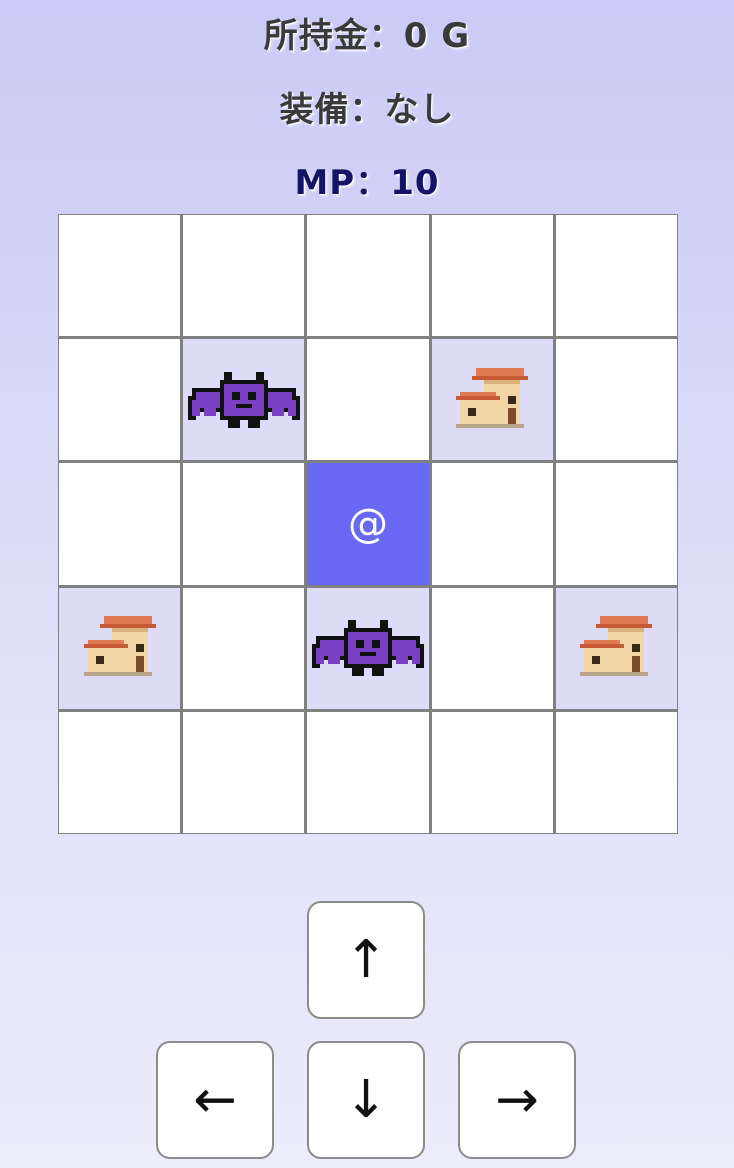 Image resolution: width=734 pixels, height=1168 pixels. I want to click on money-display: 所持金：0 G, so click(367, 36).